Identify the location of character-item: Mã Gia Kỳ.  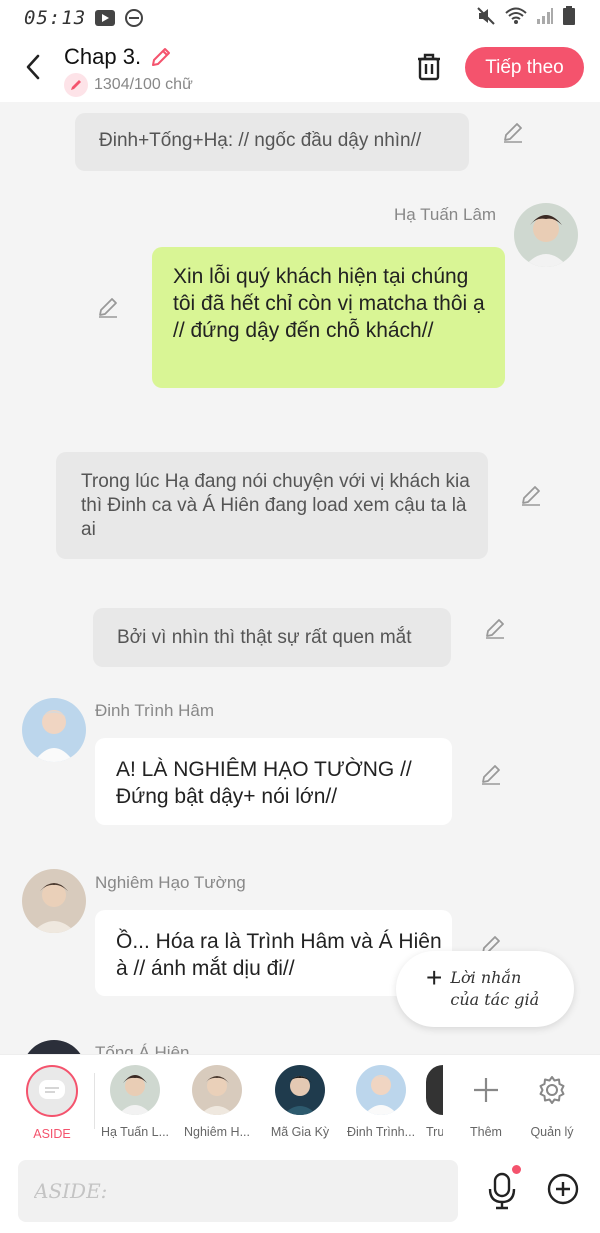
(300, 1102).